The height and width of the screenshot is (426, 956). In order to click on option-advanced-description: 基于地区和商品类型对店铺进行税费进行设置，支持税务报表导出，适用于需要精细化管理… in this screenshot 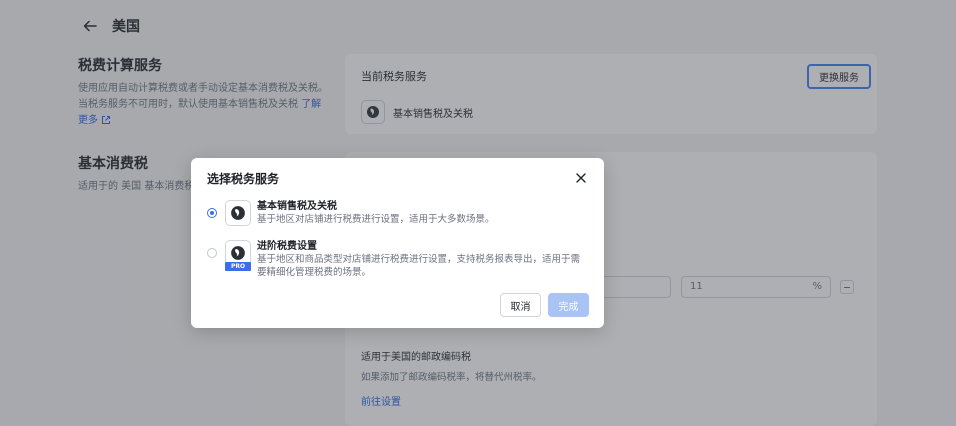, I will do `click(419, 266)`.